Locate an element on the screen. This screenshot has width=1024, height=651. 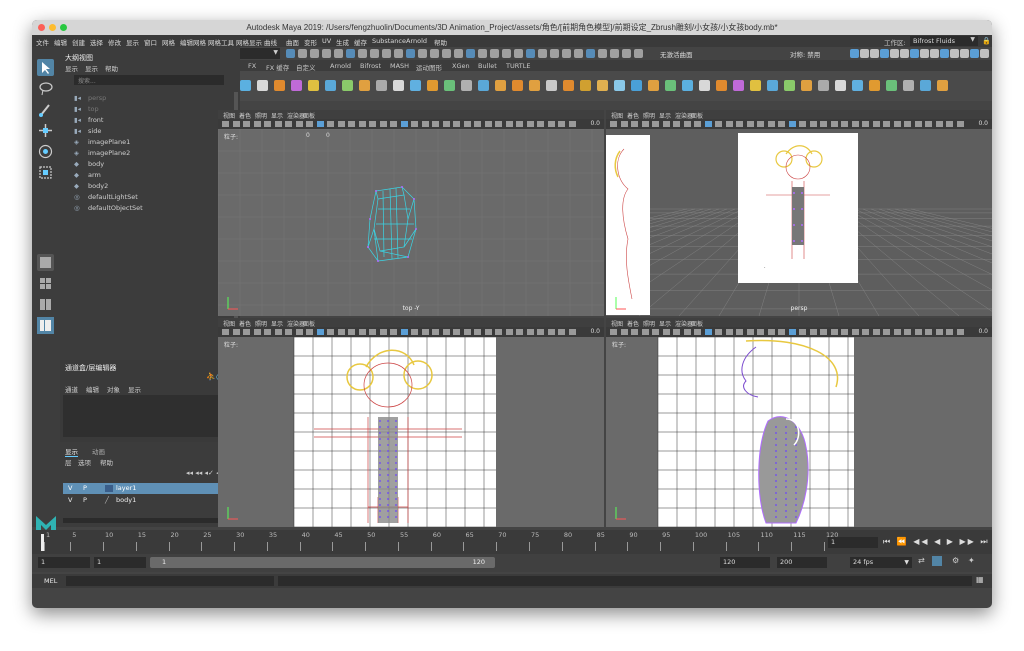
menu-item: 窗口 is located at coordinates (150, 42).